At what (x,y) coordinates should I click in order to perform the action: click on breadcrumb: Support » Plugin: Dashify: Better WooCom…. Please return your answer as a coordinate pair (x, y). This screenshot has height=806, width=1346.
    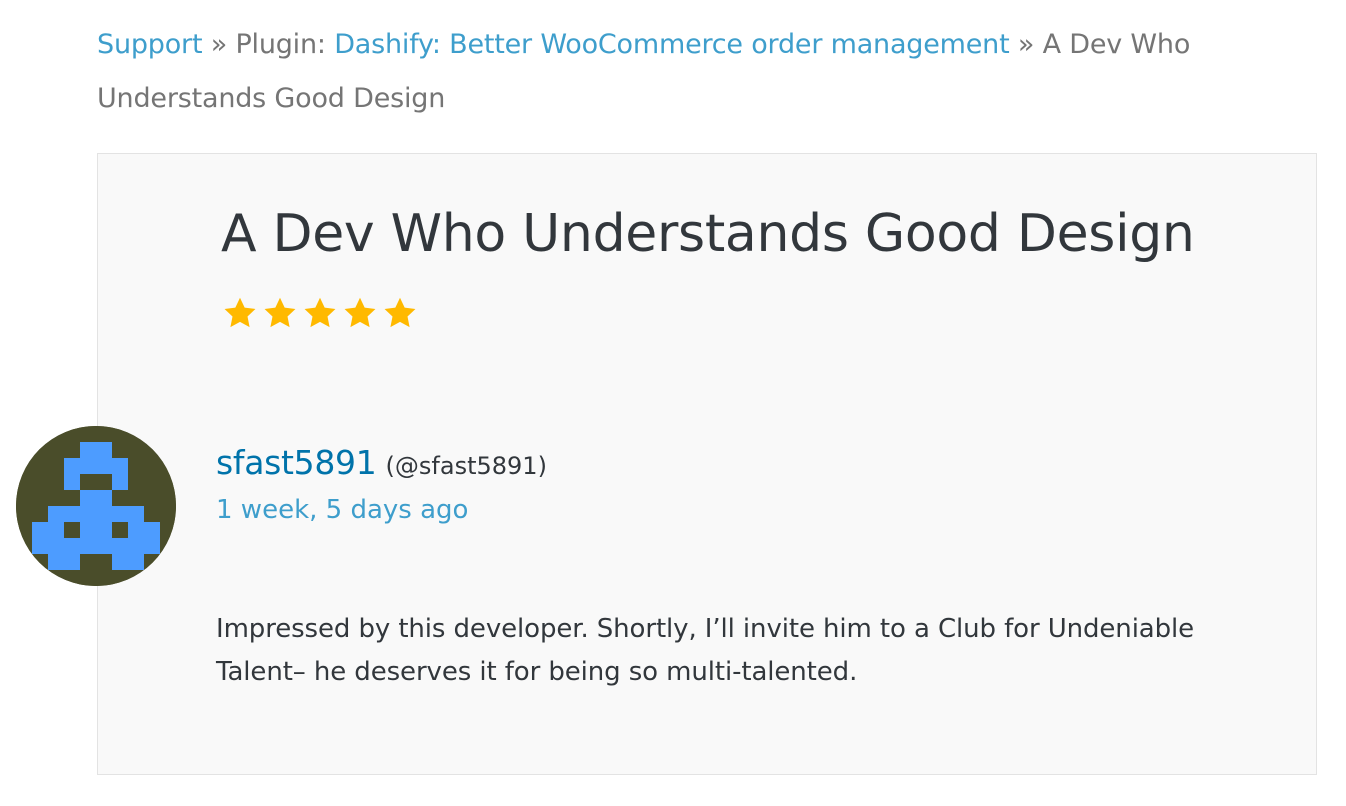
    Looking at the image, I should click on (667, 72).